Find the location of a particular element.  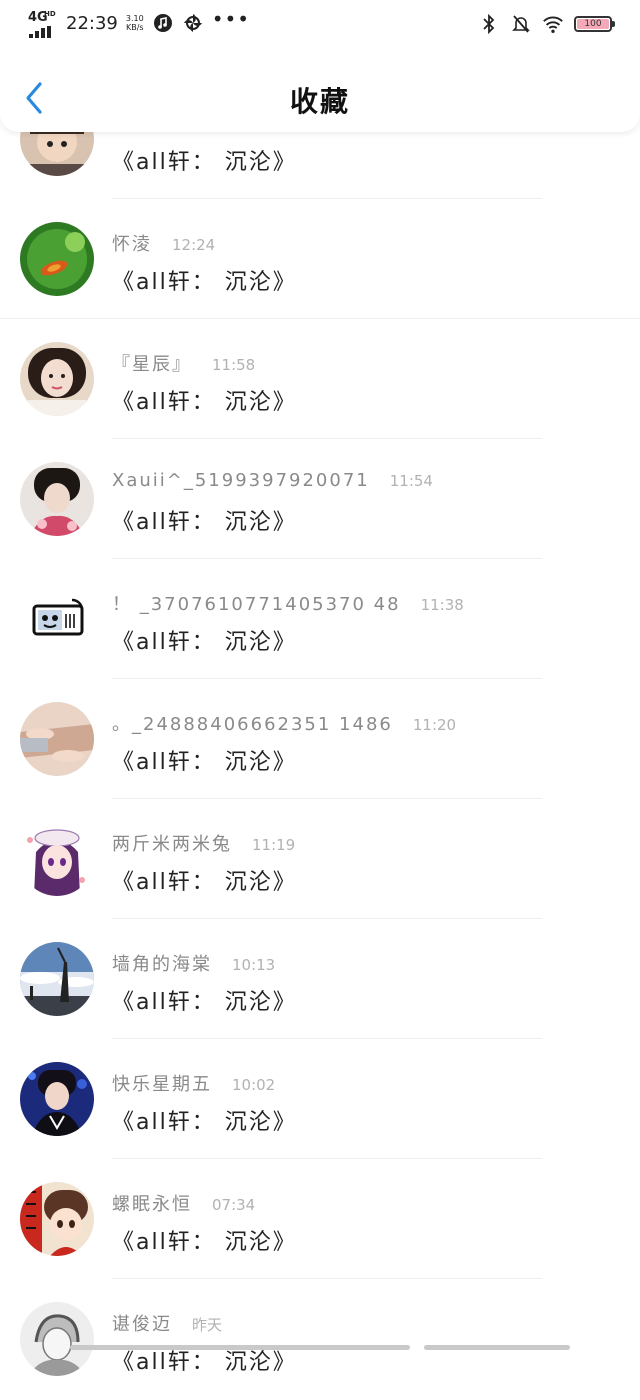

sender-name: 两斤米两米兔 is located at coordinates (172, 844).